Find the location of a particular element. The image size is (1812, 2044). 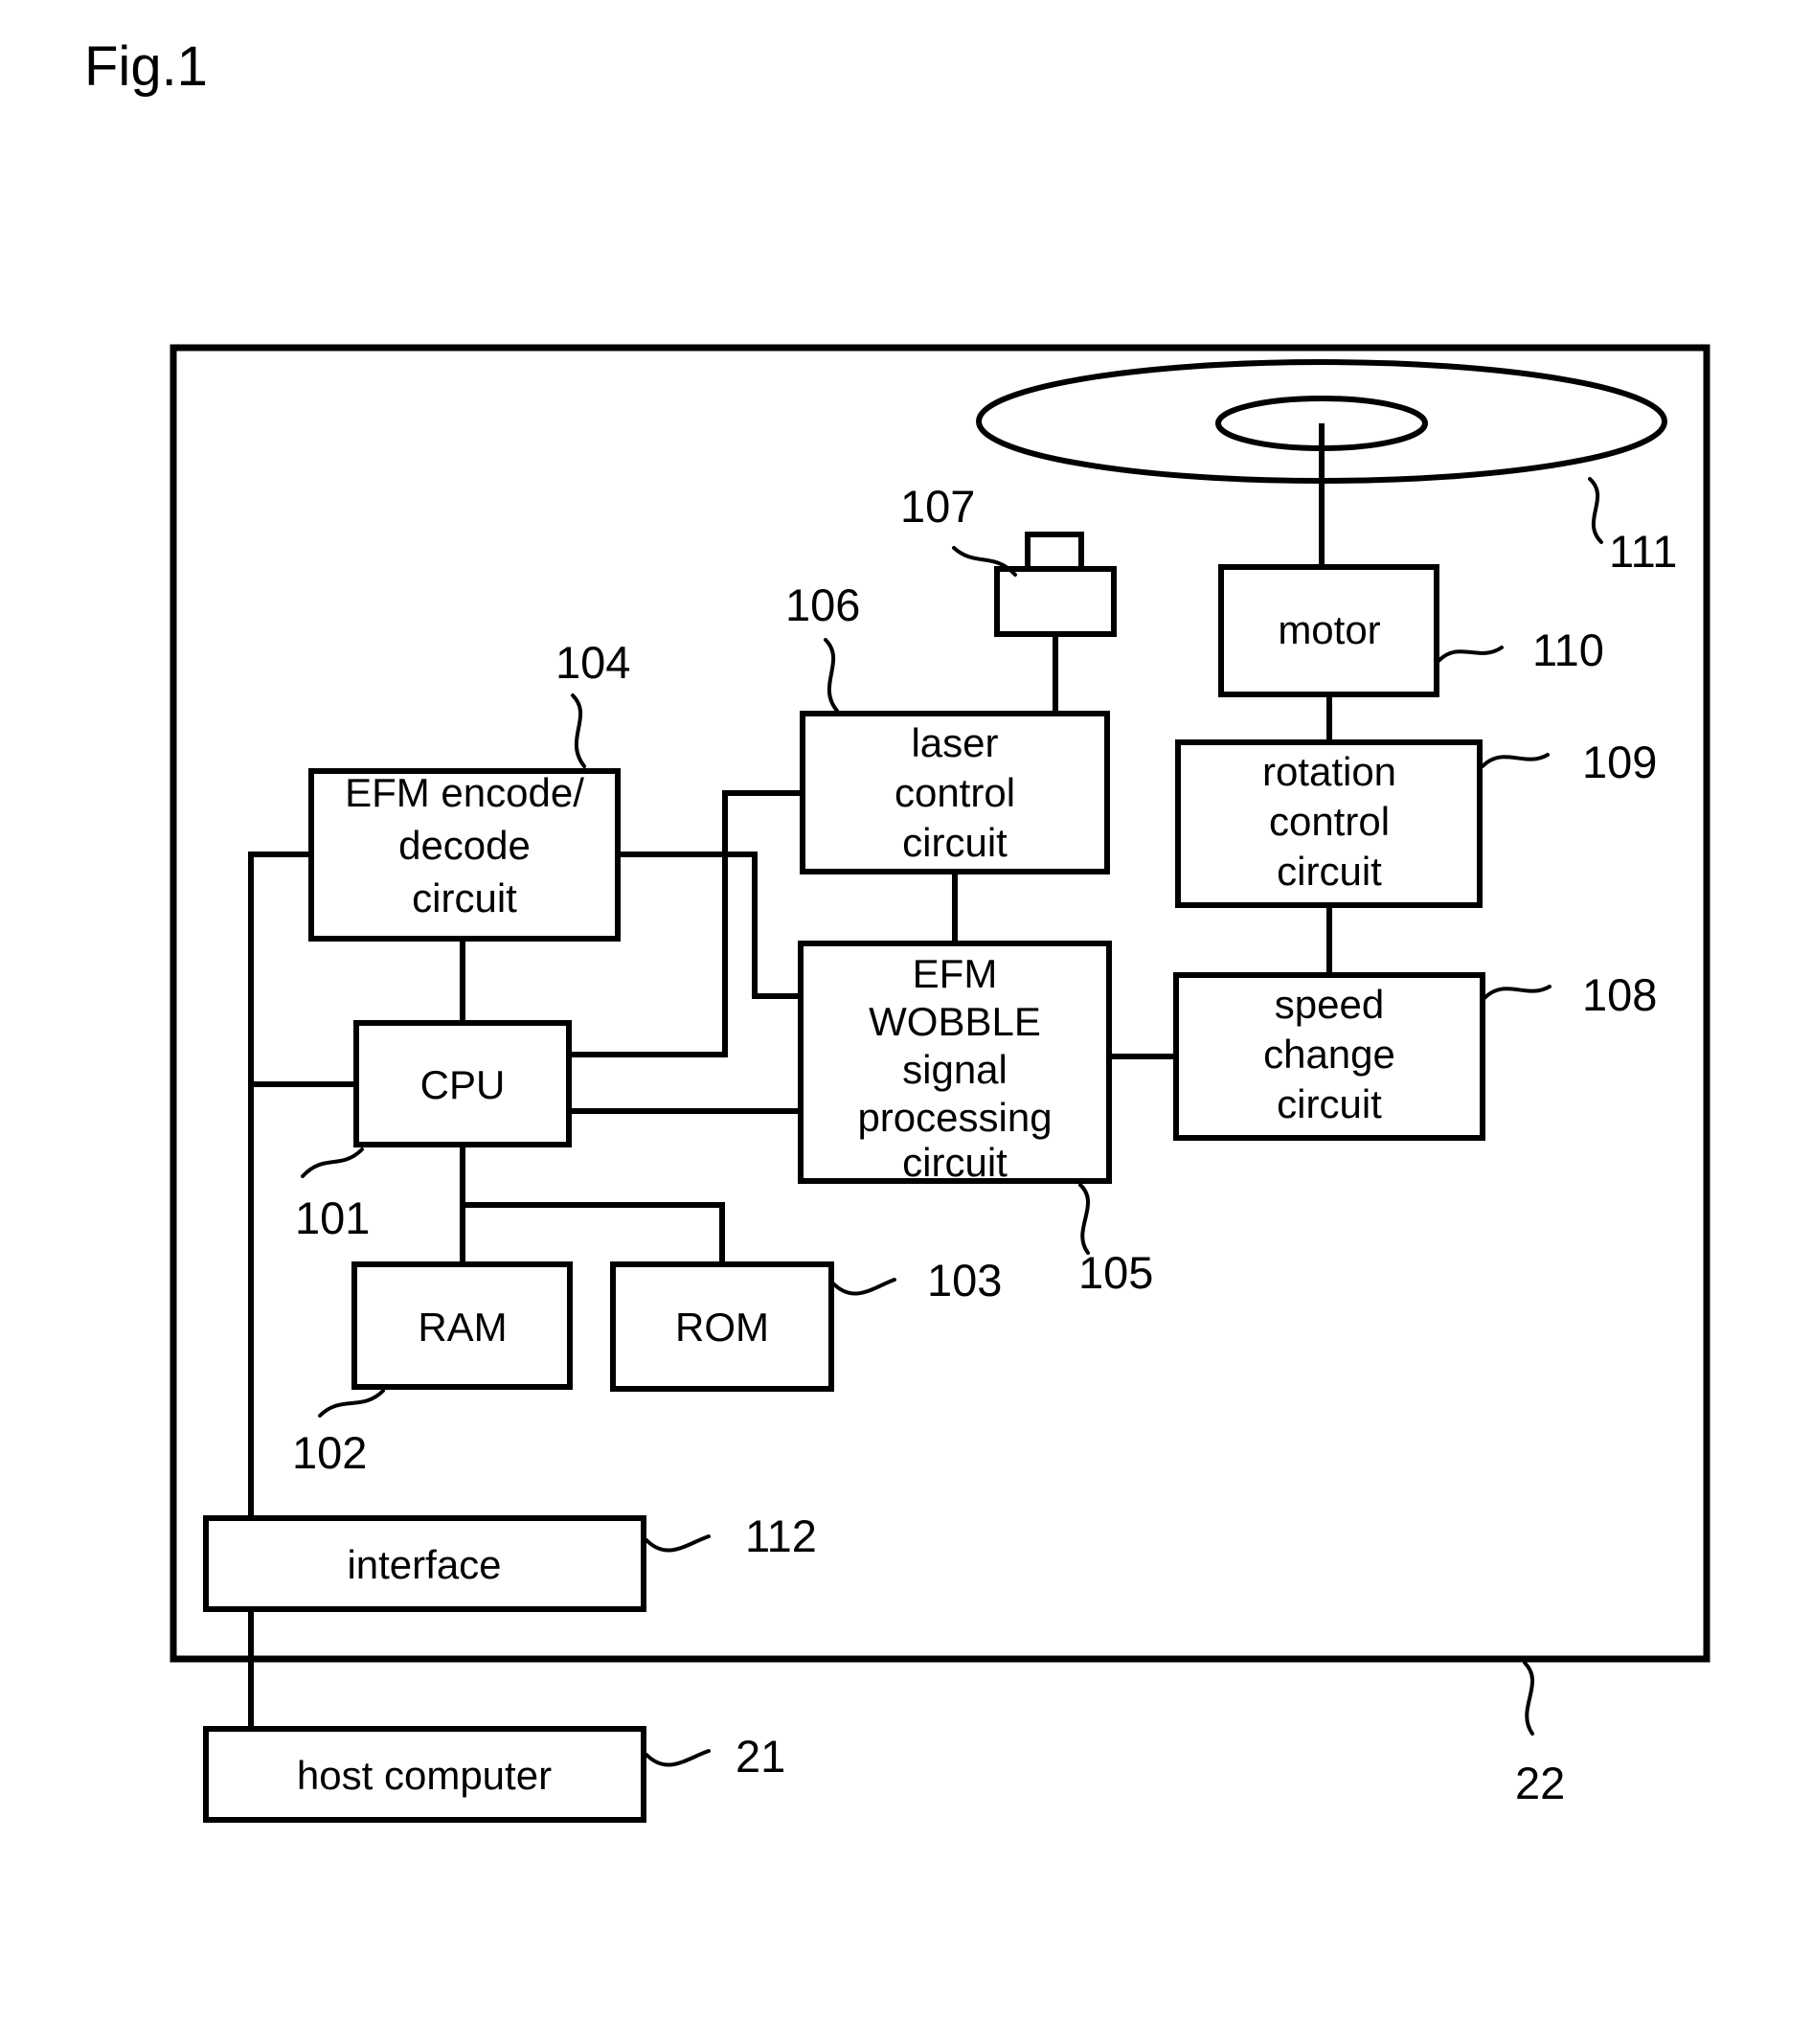

efm-wobble-line-4: processing is located at coordinates (954, 1118).